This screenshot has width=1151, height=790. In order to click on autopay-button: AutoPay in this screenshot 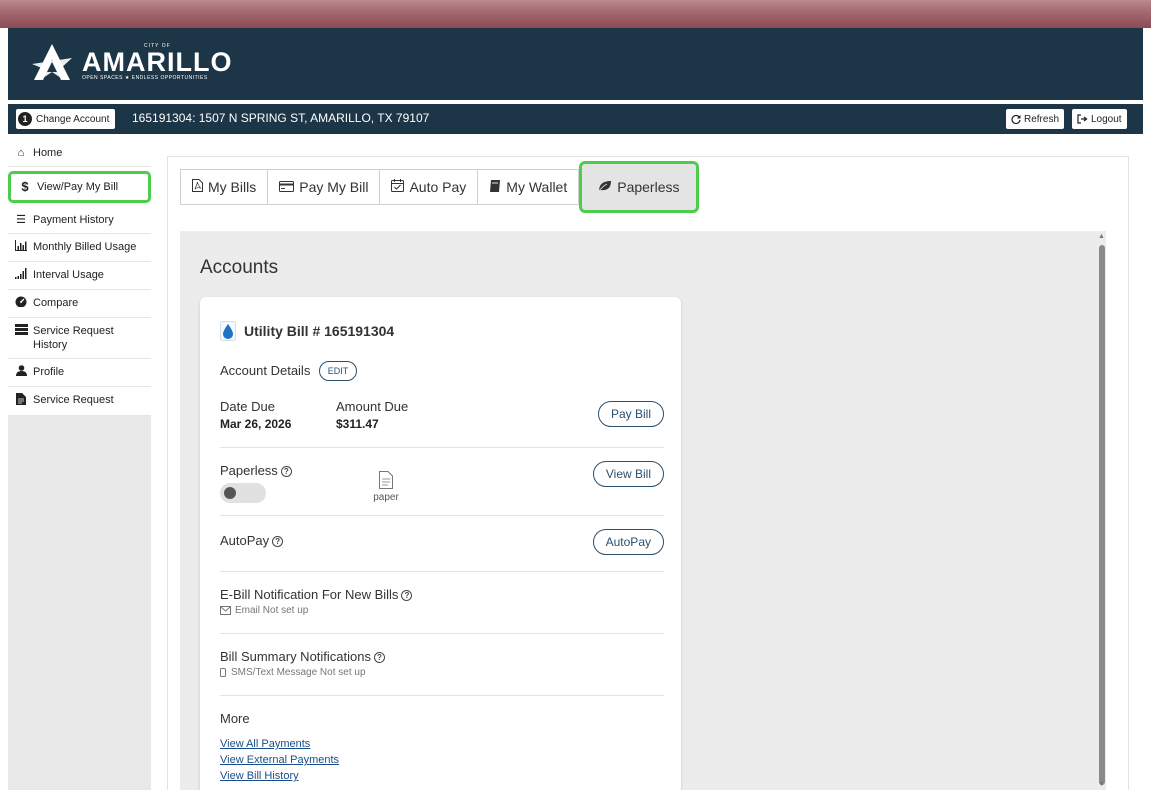, I will do `click(628, 542)`.